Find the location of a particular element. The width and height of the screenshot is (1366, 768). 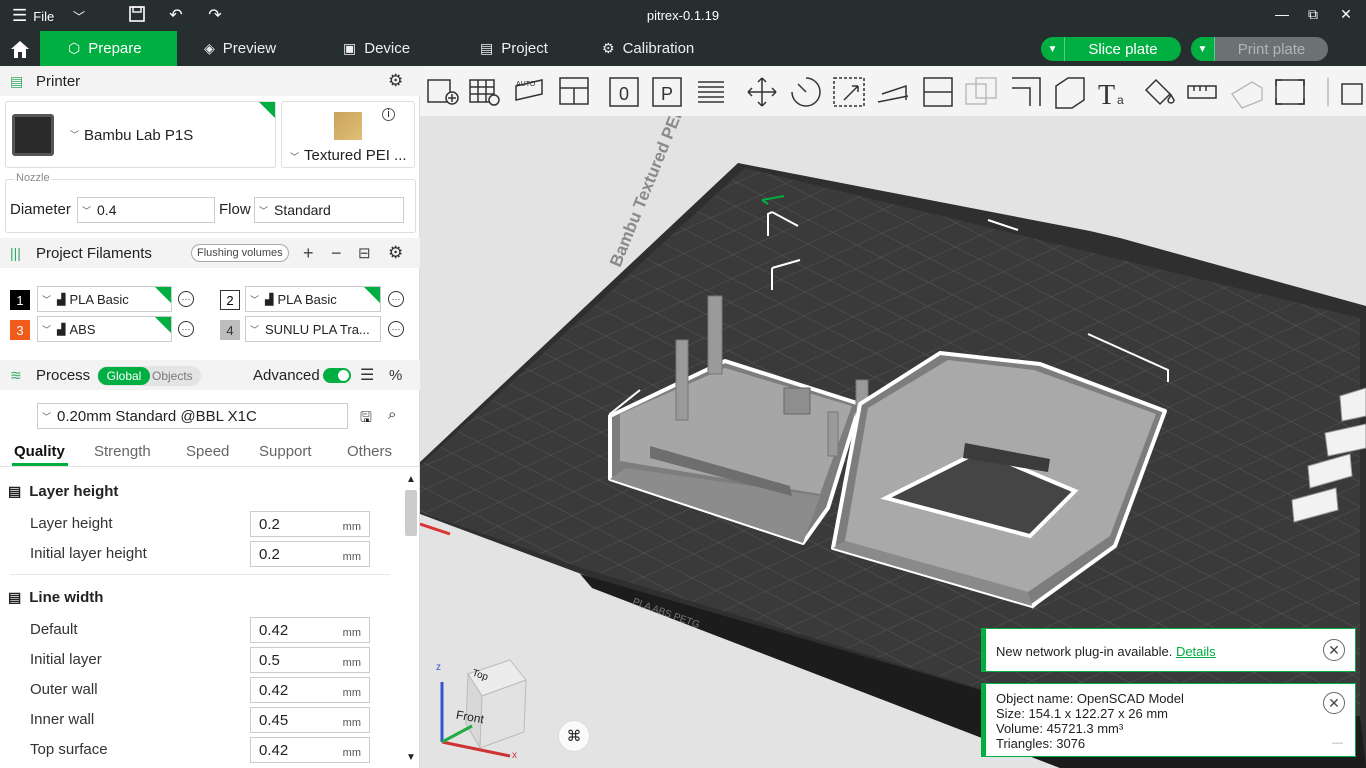

printer-section-title: Printer is located at coordinates (58, 81).